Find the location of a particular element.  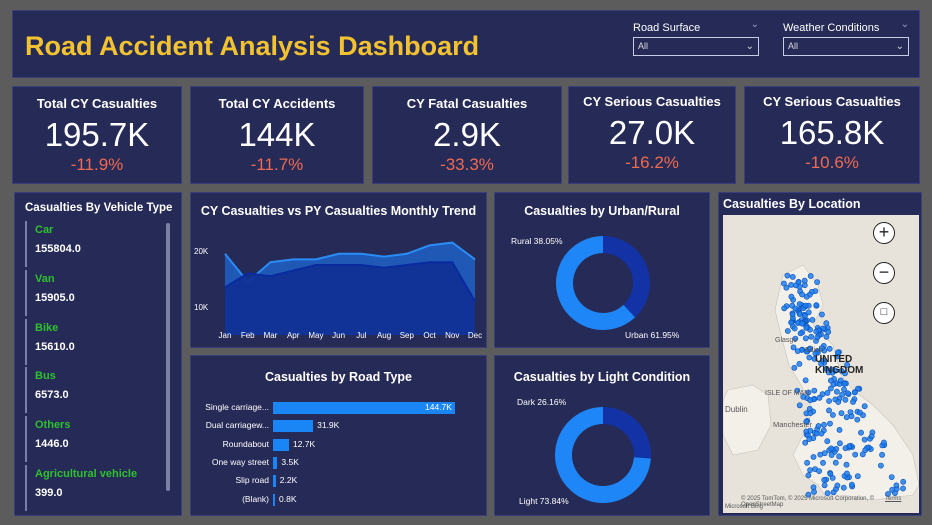

urban-donut-chart is located at coordinates (603, 271).